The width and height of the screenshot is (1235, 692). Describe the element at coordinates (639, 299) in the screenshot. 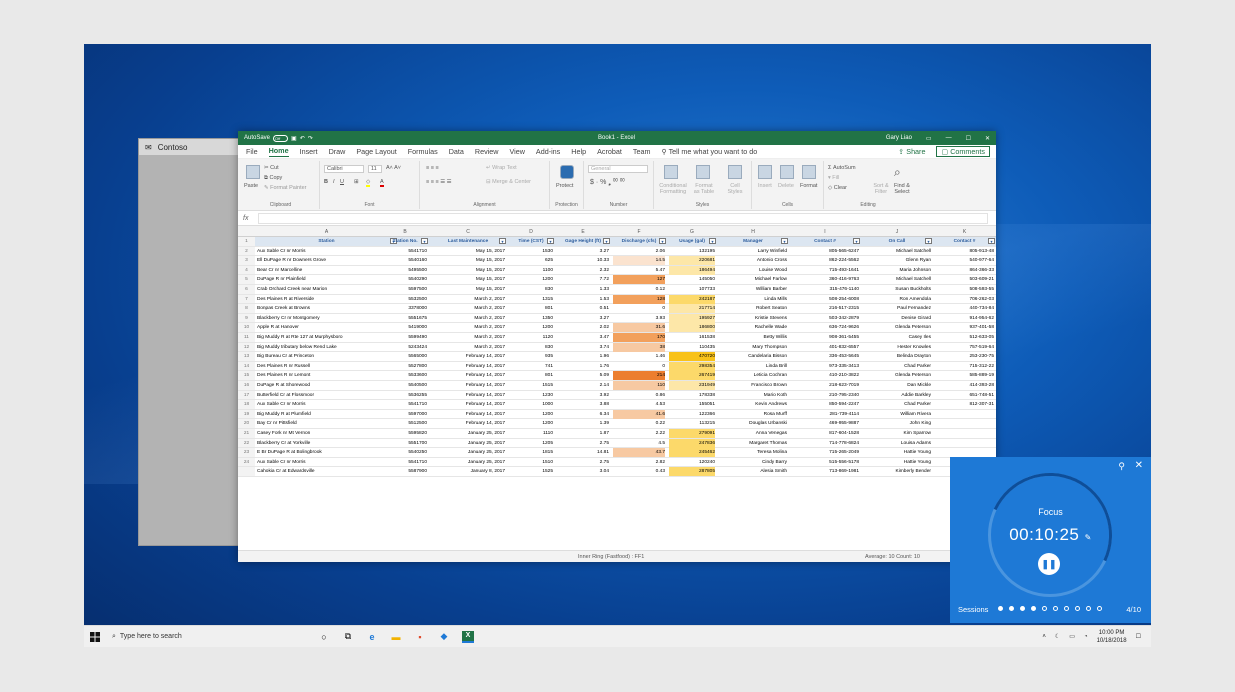

I see `cell: 128` at that location.